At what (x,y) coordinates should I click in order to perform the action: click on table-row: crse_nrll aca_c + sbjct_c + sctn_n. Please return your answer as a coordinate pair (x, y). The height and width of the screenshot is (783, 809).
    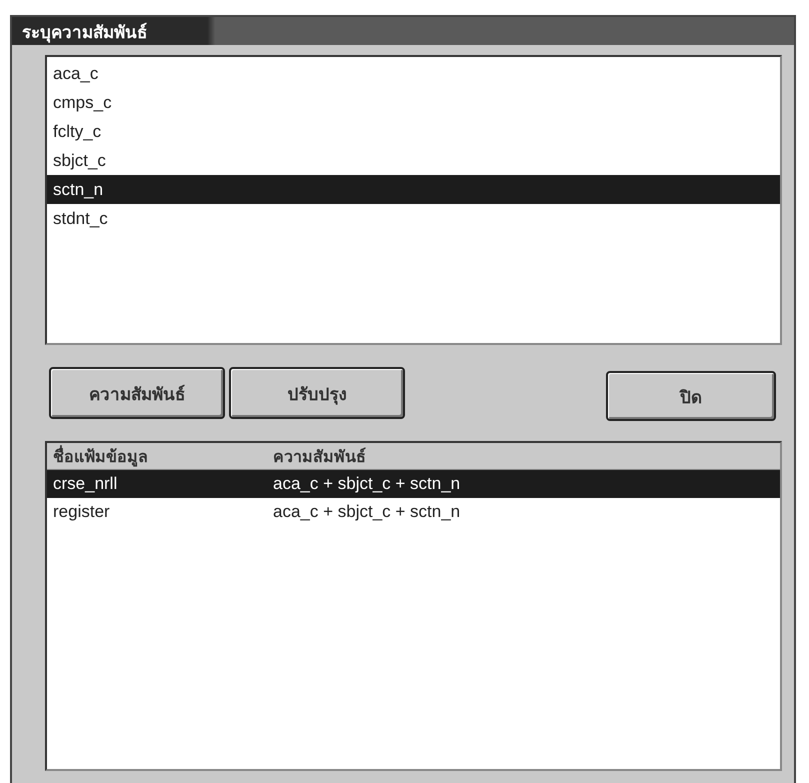
    Looking at the image, I should click on (413, 484).